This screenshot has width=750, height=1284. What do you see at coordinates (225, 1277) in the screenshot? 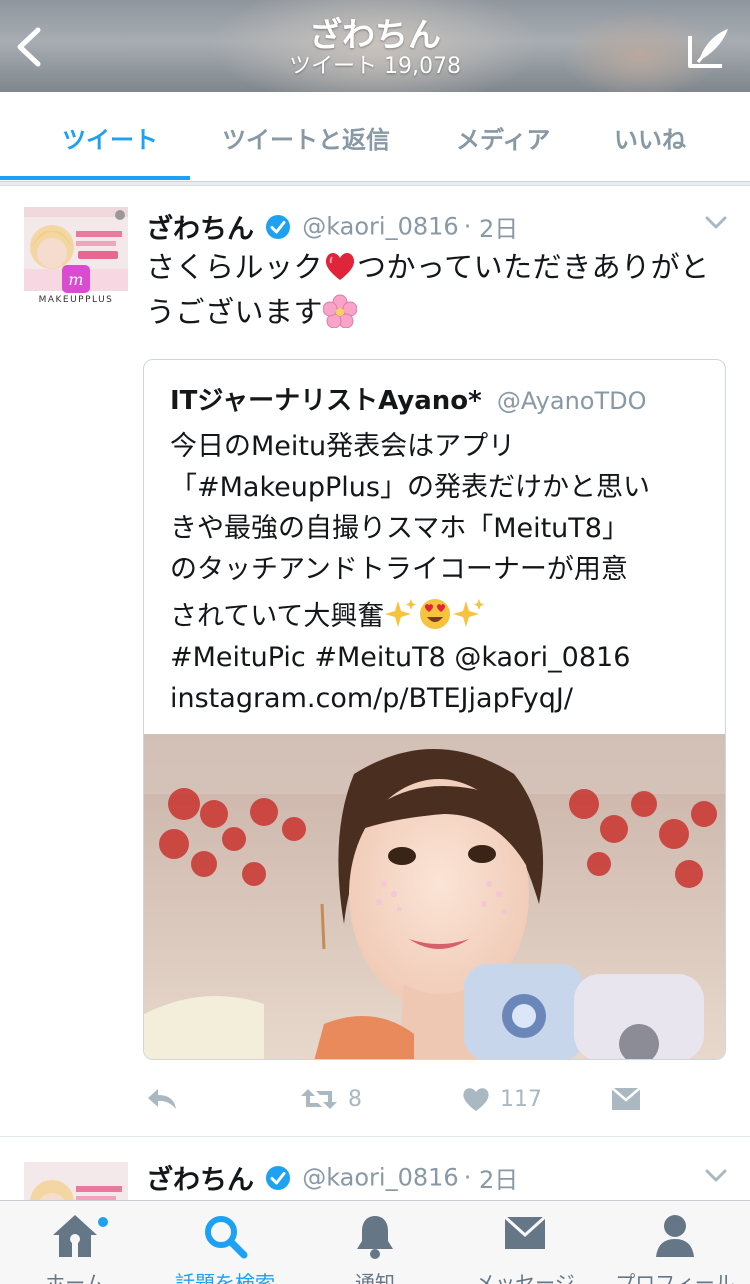
I see `nav-search-label: 話題を検索` at bounding box center [225, 1277].